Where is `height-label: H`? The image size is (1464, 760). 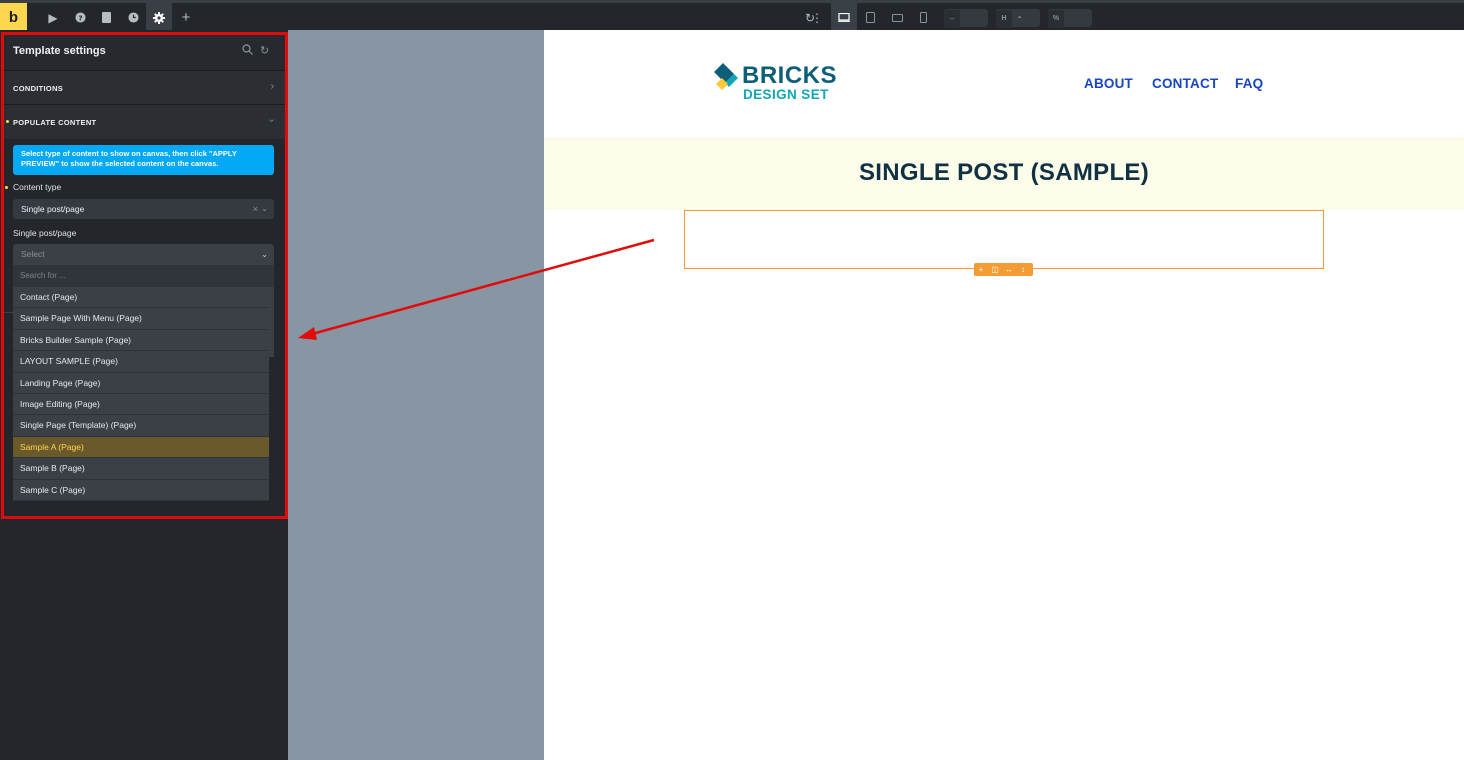
height-label: H is located at coordinates (1004, 19).